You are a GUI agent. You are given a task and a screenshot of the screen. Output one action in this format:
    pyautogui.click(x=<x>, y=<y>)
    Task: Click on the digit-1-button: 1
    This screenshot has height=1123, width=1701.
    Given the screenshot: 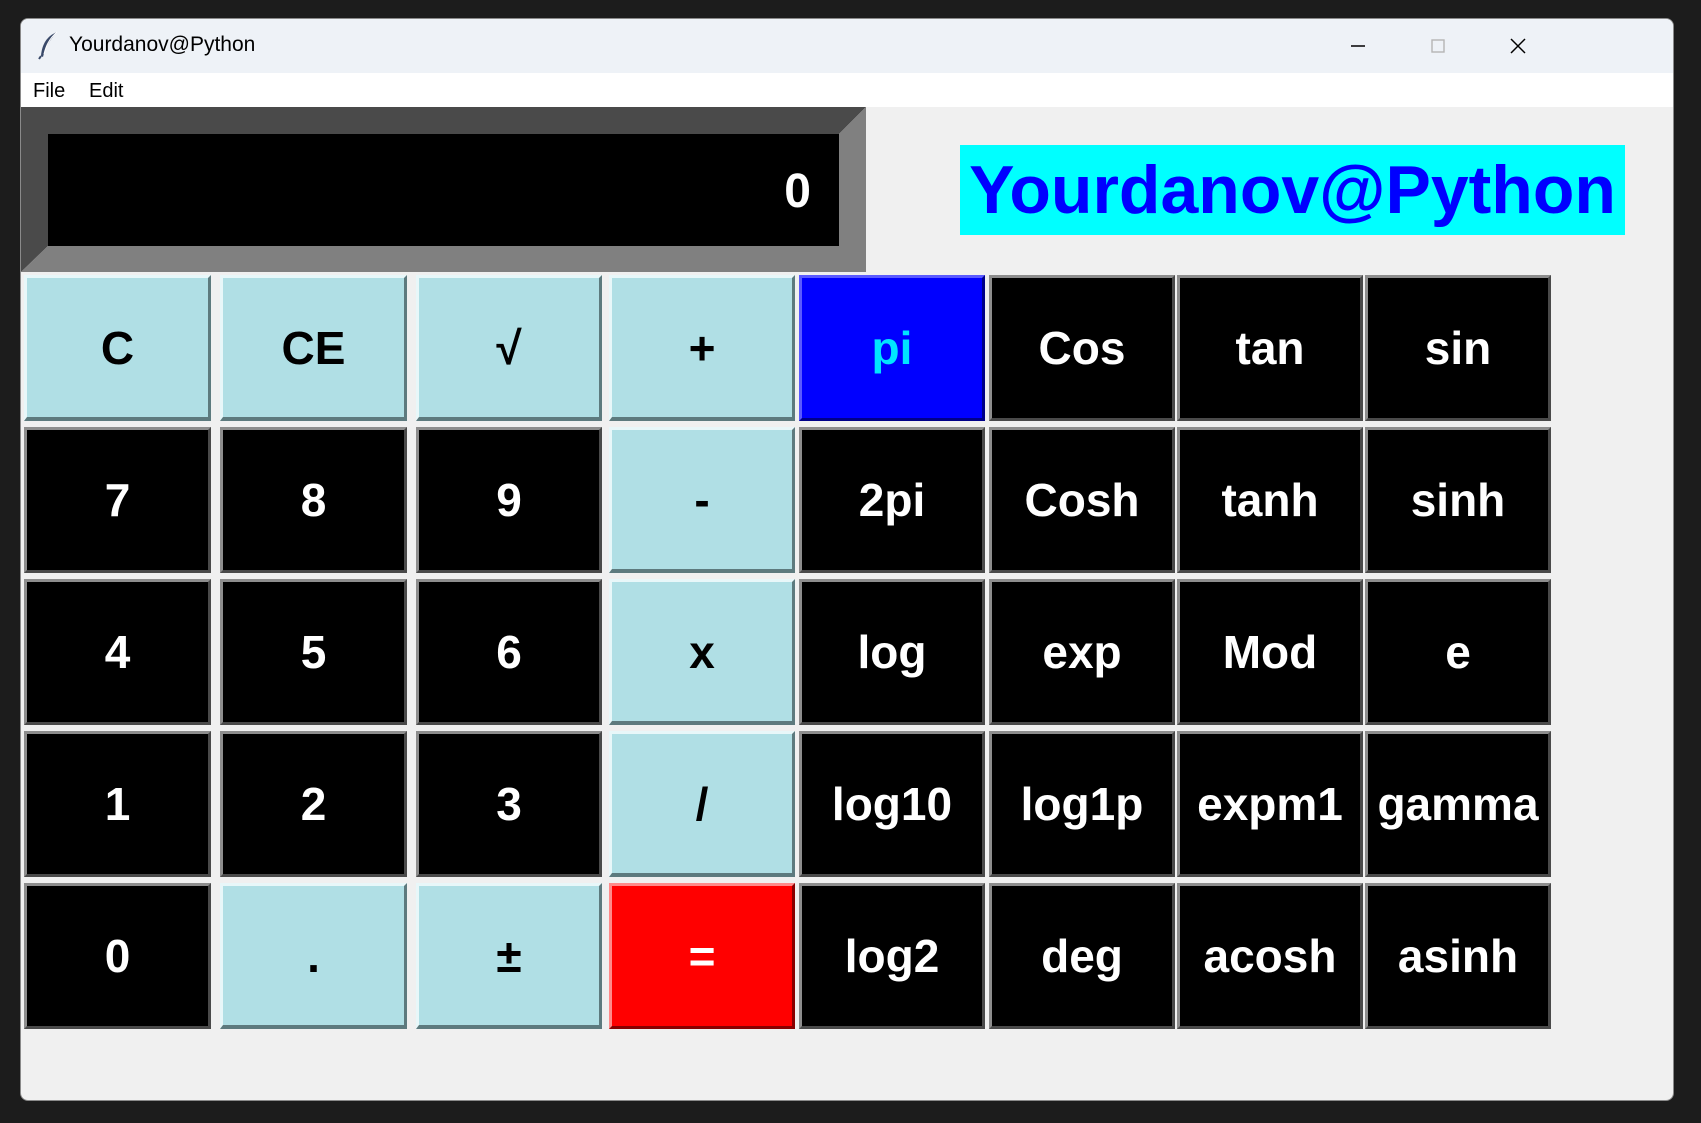 What is the action you would take?
    pyautogui.click(x=117, y=804)
    